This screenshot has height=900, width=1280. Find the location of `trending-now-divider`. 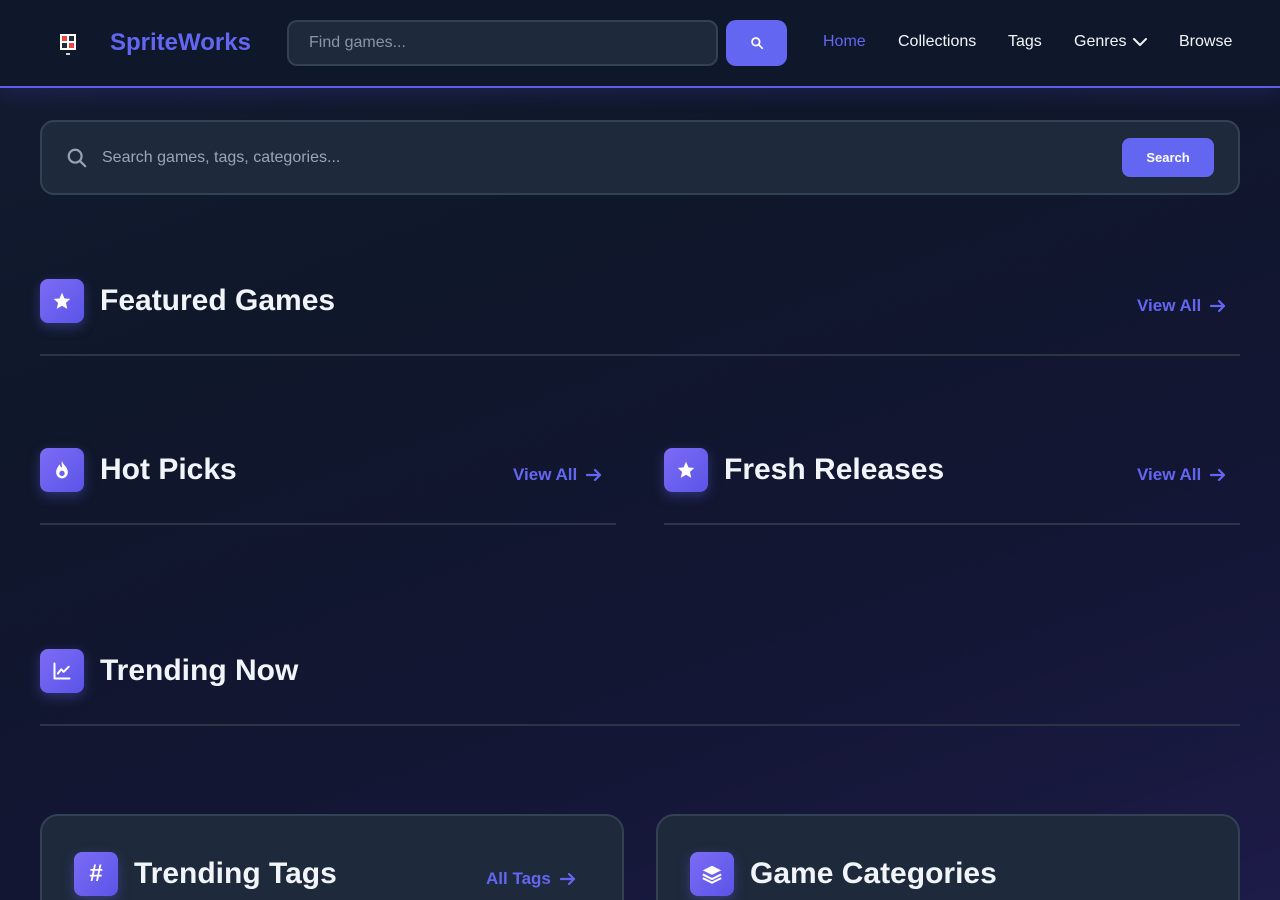

trending-now-divider is located at coordinates (640, 725).